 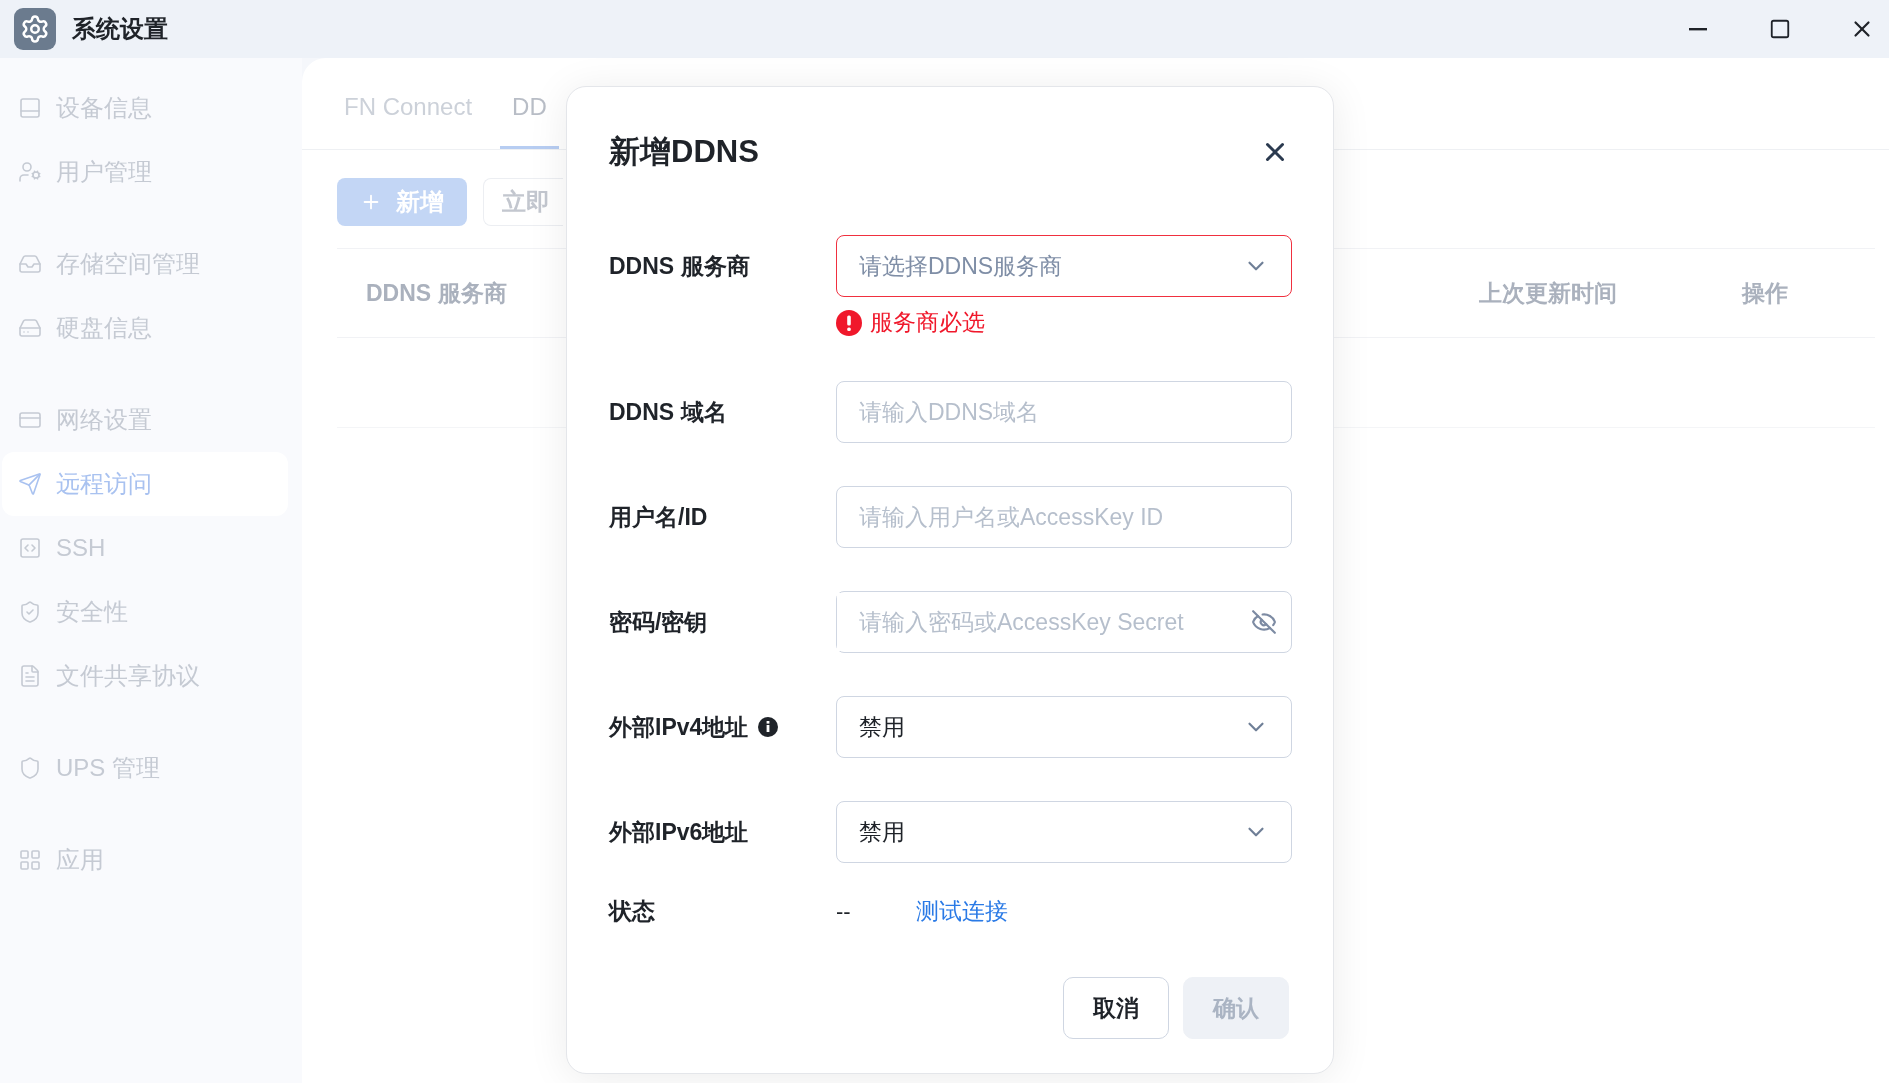 I want to click on eye-off-icon, so click(x=1264, y=622).